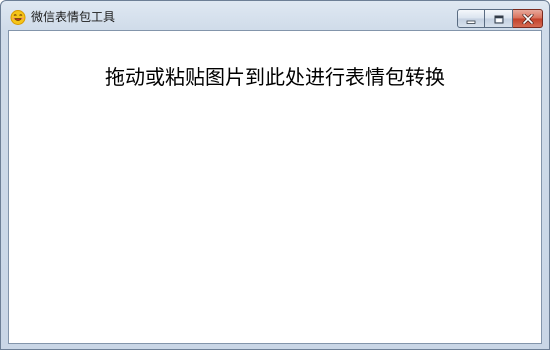 Image resolution: width=550 pixels, height=350 pixels. Describe the element at coordinates (18, 17) in the screenshot. I see `emoji-face-icon` at that location.